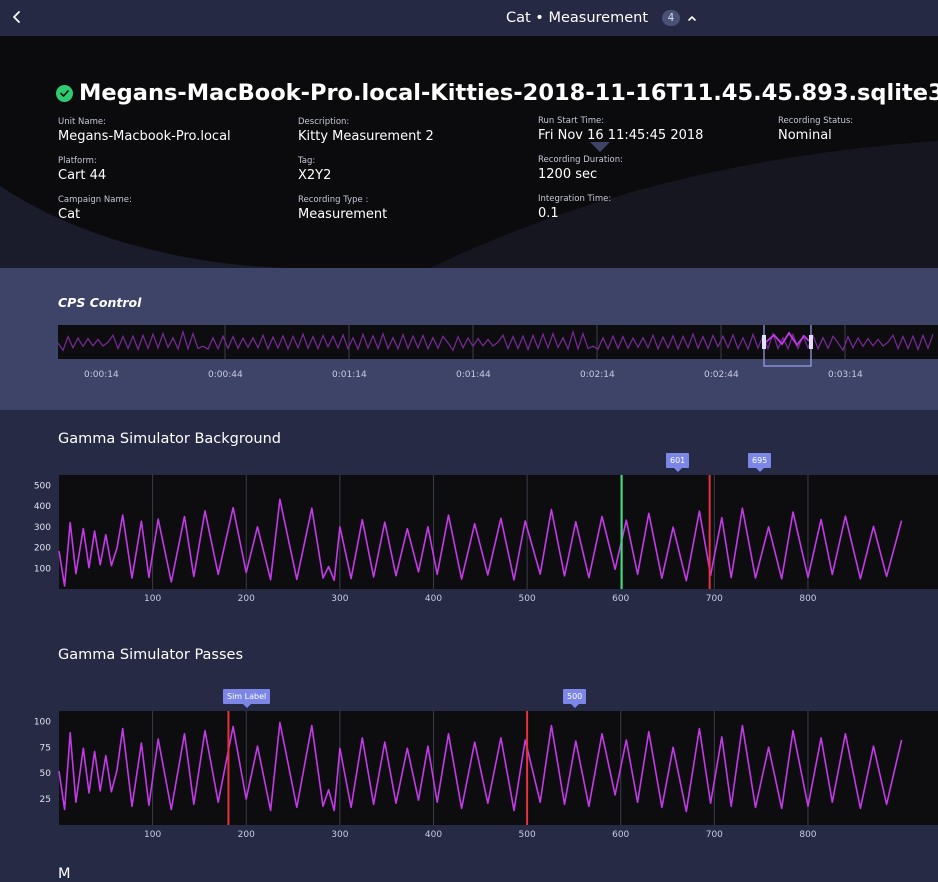  What do you see at coordinates (225, 375) in the screenshot?
I see `cps-tick-label: 0:00:44` at bounding box center [225, 375].